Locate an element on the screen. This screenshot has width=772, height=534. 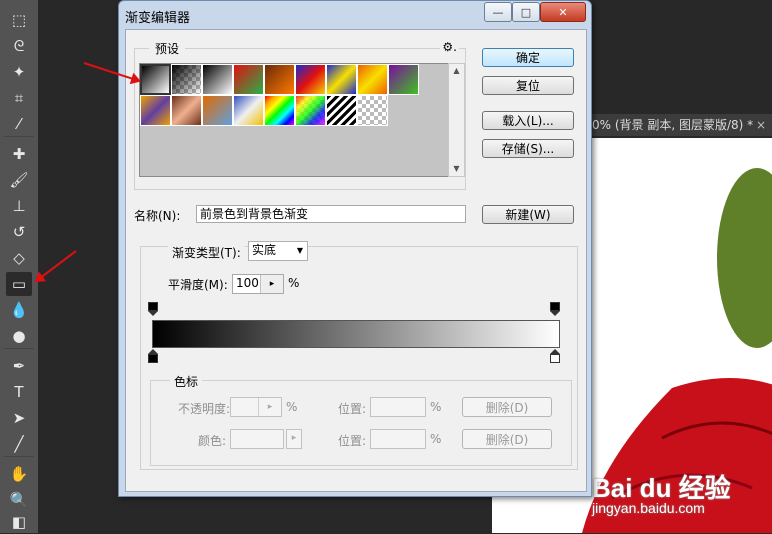
path-selection-tool-icon: ➤ is located at coordinates (19, 418).